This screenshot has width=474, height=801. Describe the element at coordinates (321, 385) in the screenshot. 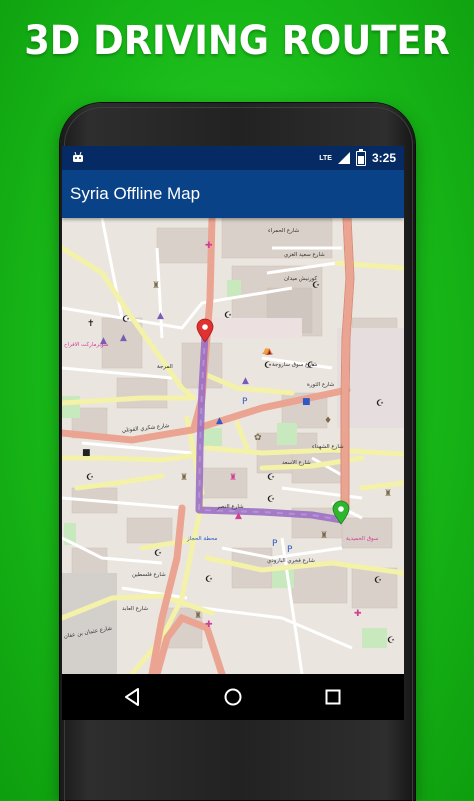

I see `map-label: شارع الثورة` at that location.